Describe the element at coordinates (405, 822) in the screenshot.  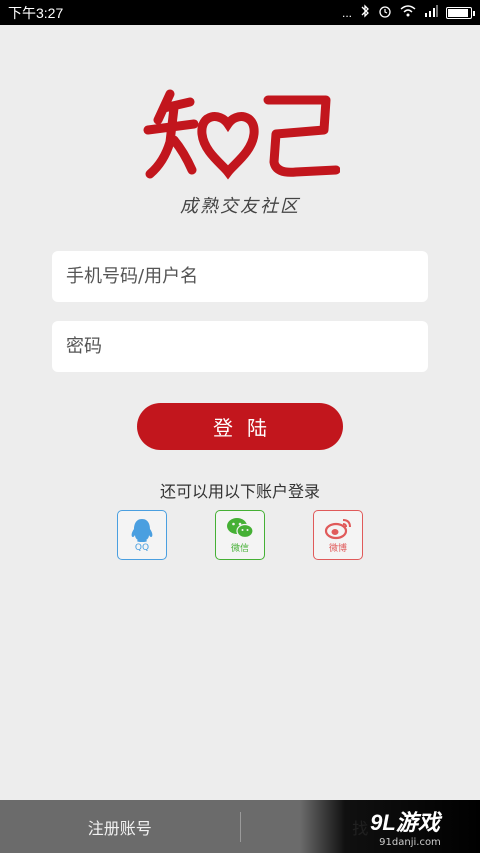
I see `watermark-logo: 9L游戏` at that location.